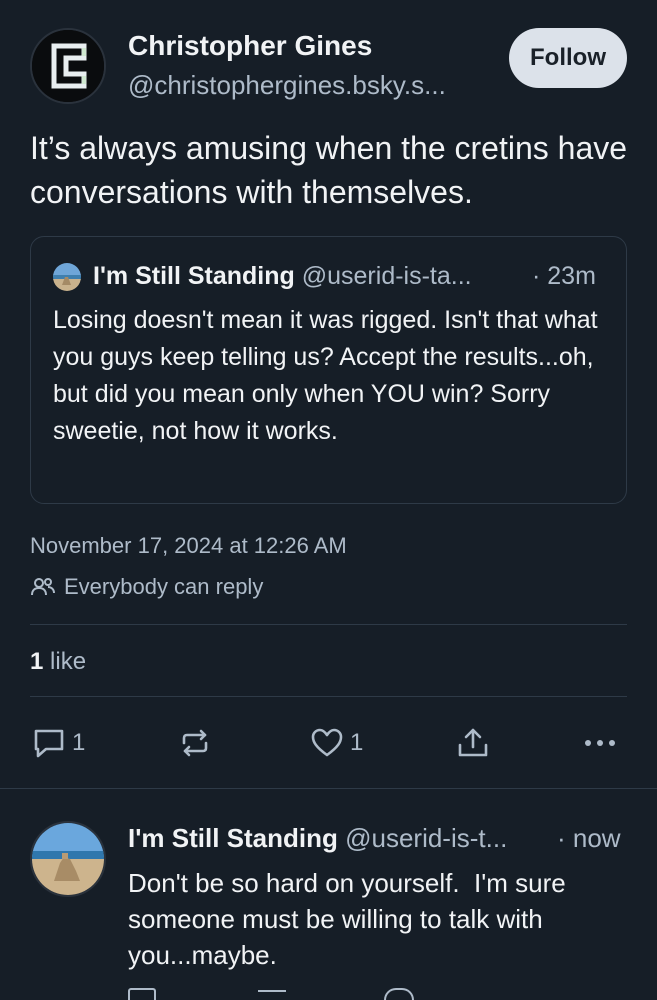  I want to click on avatar-logo-image, so click(68, 66).